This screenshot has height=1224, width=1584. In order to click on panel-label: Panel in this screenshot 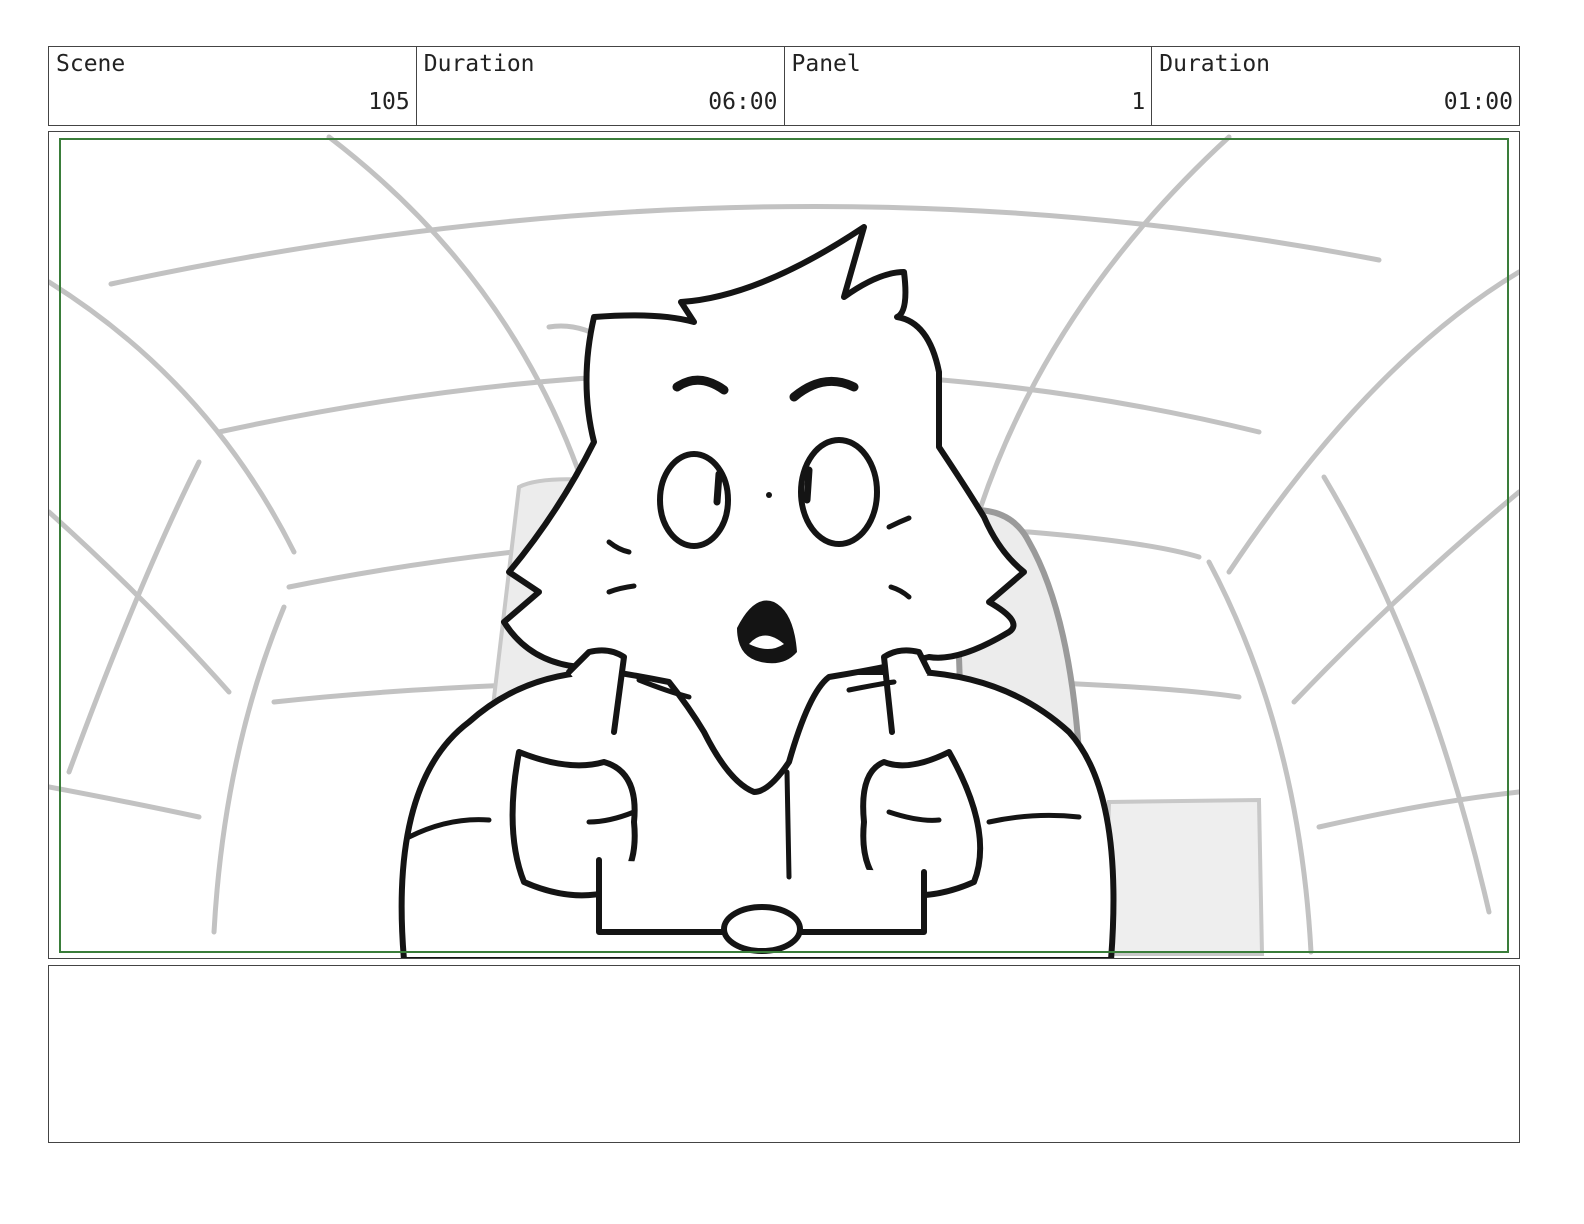, I will do `click(826, 64)`.